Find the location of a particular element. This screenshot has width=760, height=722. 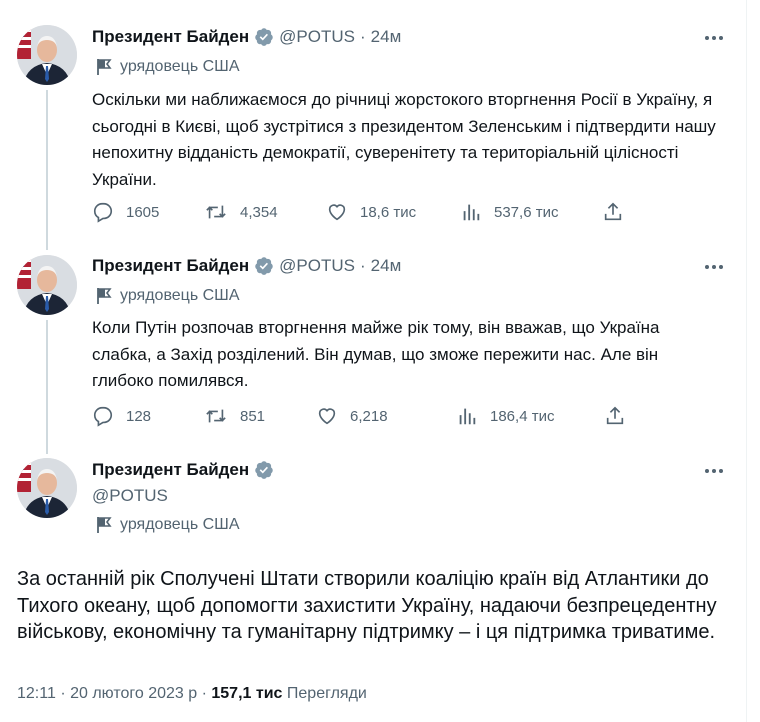

repost-button: 4,354 is located at coordinates (265, 212).